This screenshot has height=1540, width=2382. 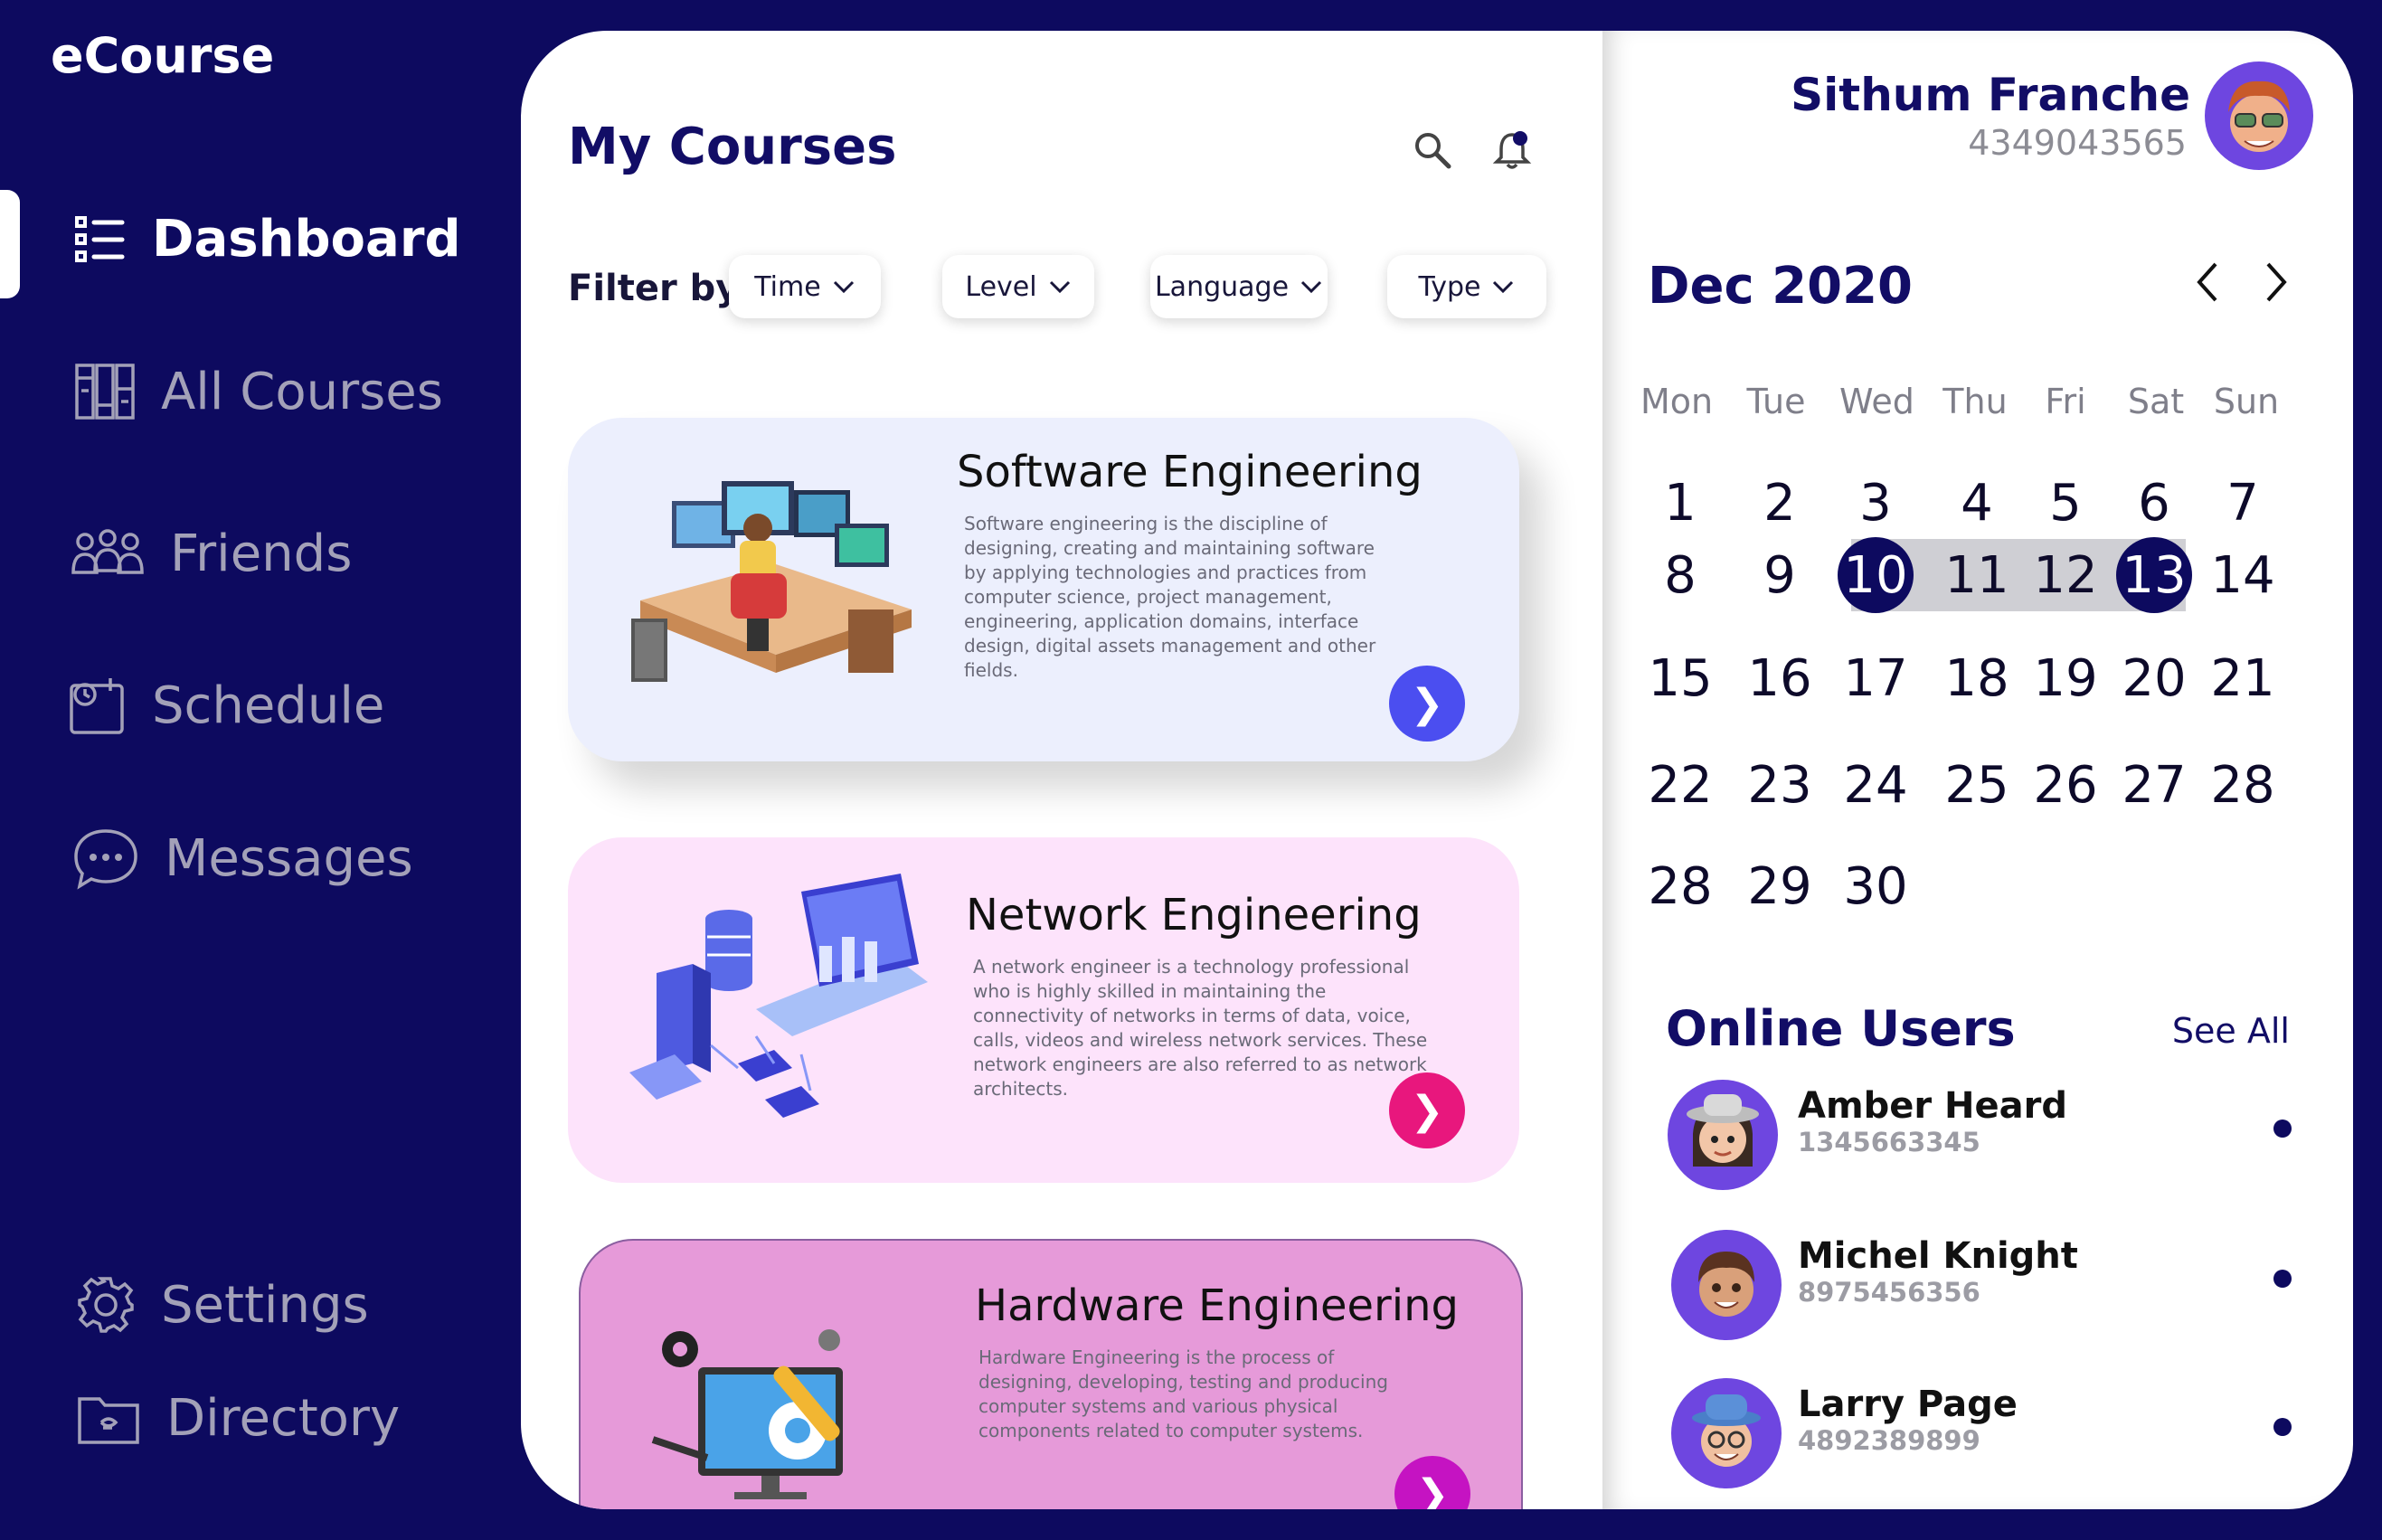 I want to click on notifications-button, so click(x=1512, y=150).